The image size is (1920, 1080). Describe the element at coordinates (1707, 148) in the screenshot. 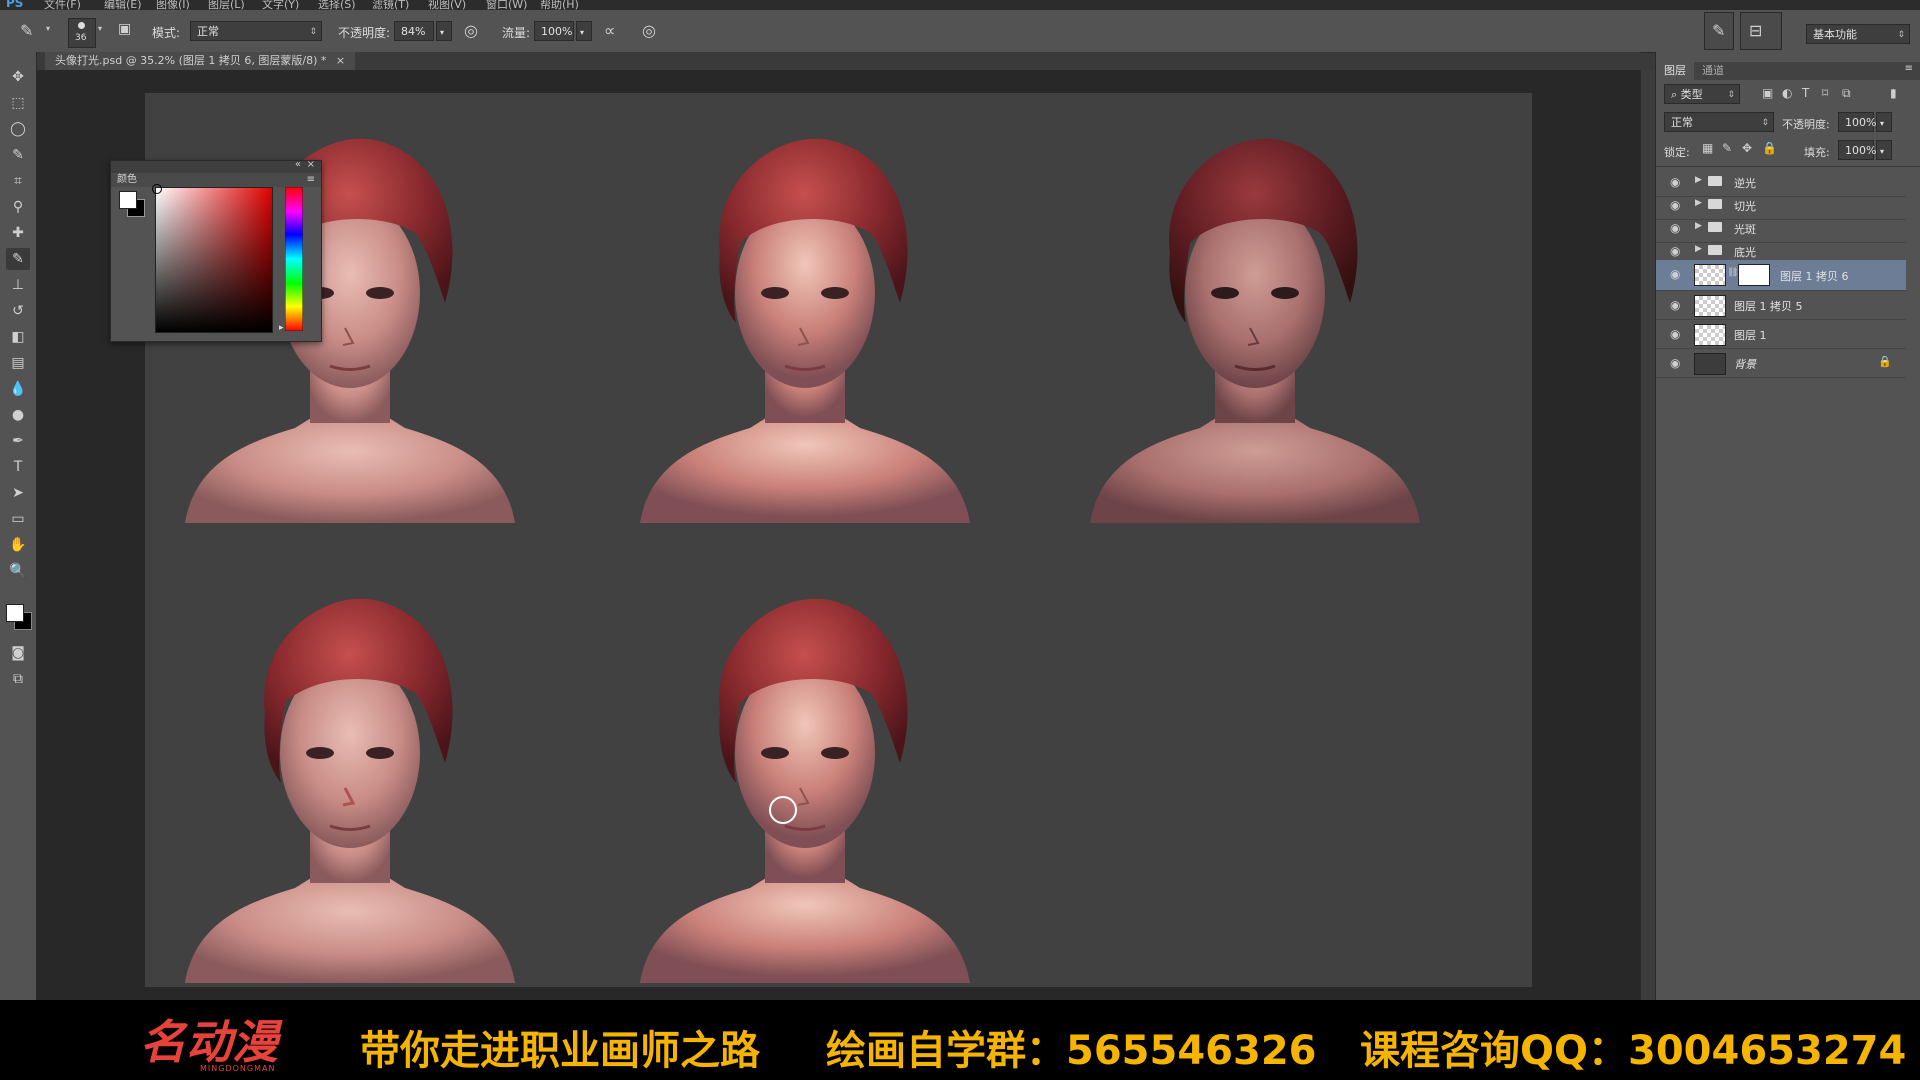

I see `lock-transparent-icon: ▦` at that location.